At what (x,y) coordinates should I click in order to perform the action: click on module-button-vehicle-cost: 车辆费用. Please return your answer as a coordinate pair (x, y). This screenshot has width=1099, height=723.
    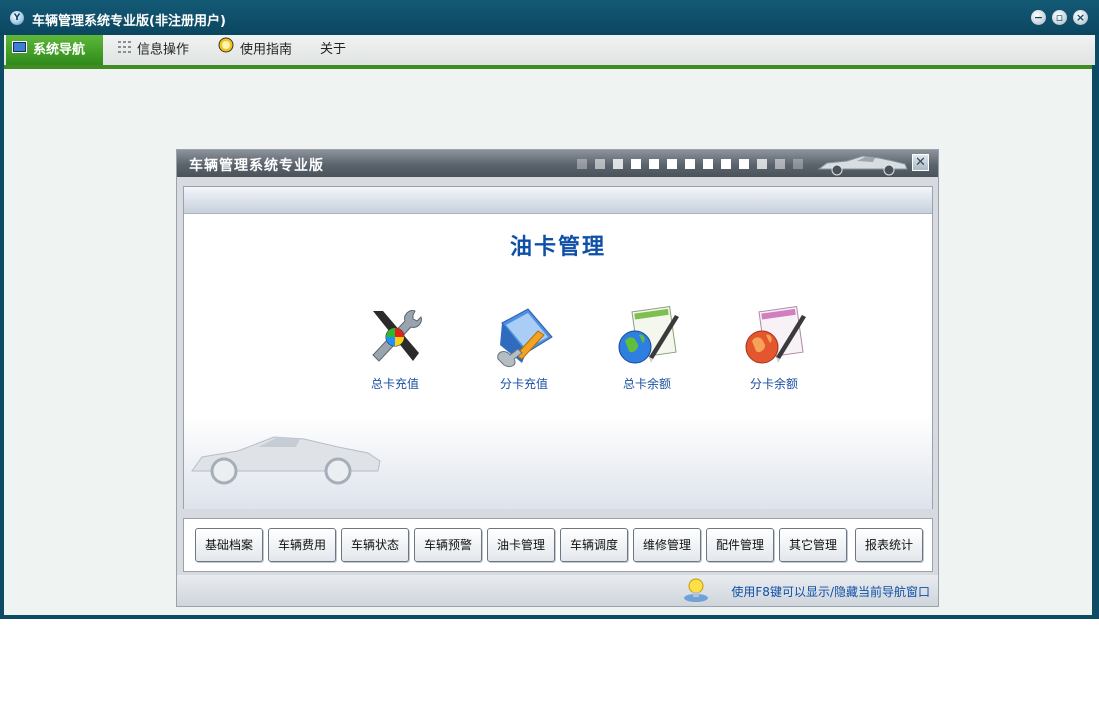
    Looking at the image, I should click on (302, 545).